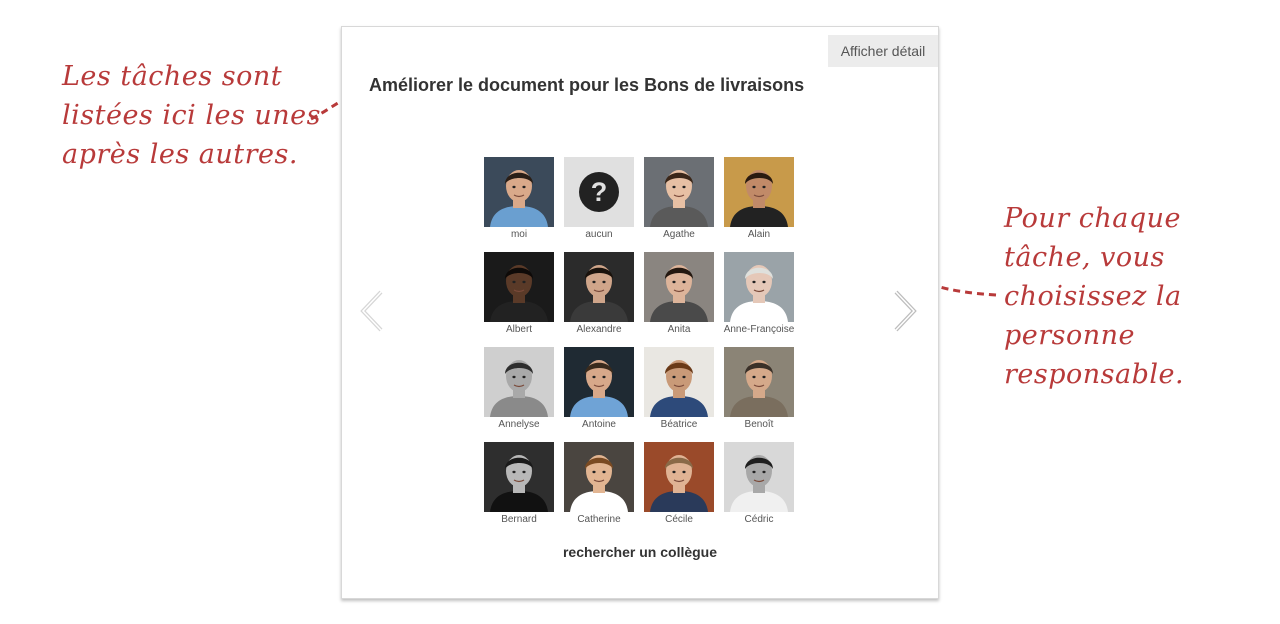 This screenshot has width=1280, height=624. Describe the element at coordinates (883, 51) in the screenshot. I see `show-detail-button: Afficher détail` at that location.